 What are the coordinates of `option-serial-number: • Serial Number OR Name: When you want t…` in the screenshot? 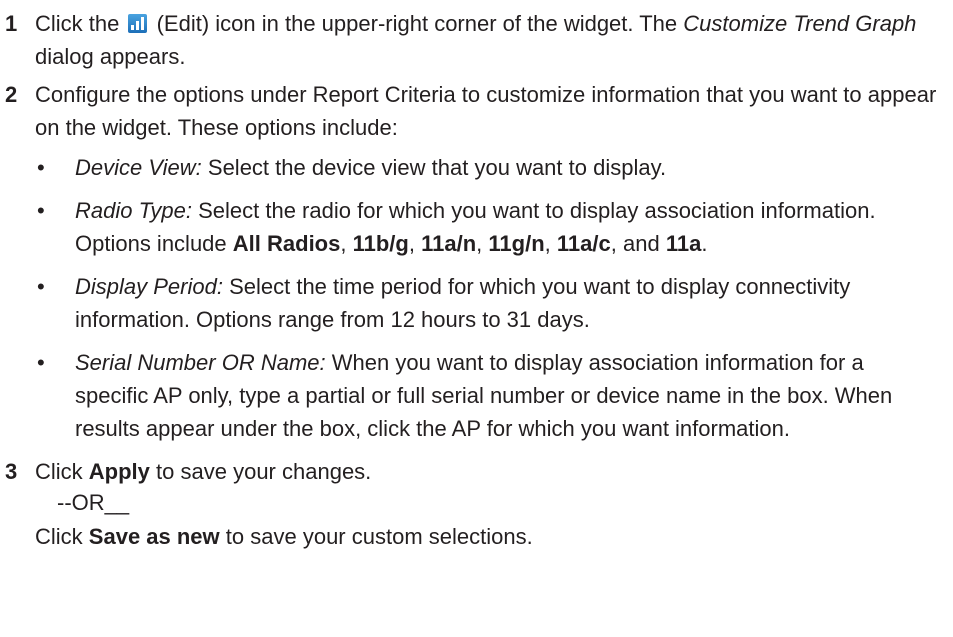 It's located at (489, 395).